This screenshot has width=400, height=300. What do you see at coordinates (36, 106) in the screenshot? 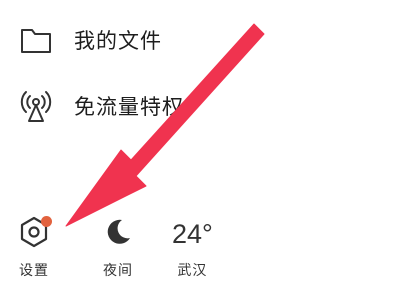
I see `broadcast-tower-icon` at bounding box center [36, 106].